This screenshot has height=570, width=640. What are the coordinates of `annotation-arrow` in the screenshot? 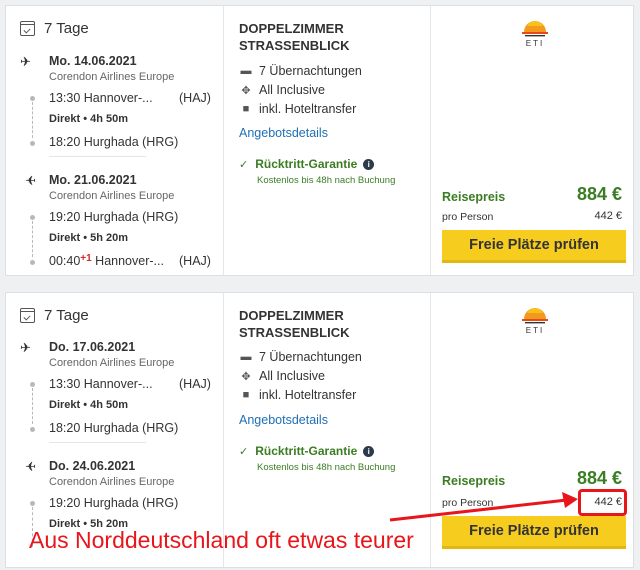 It's located at (483, 507).